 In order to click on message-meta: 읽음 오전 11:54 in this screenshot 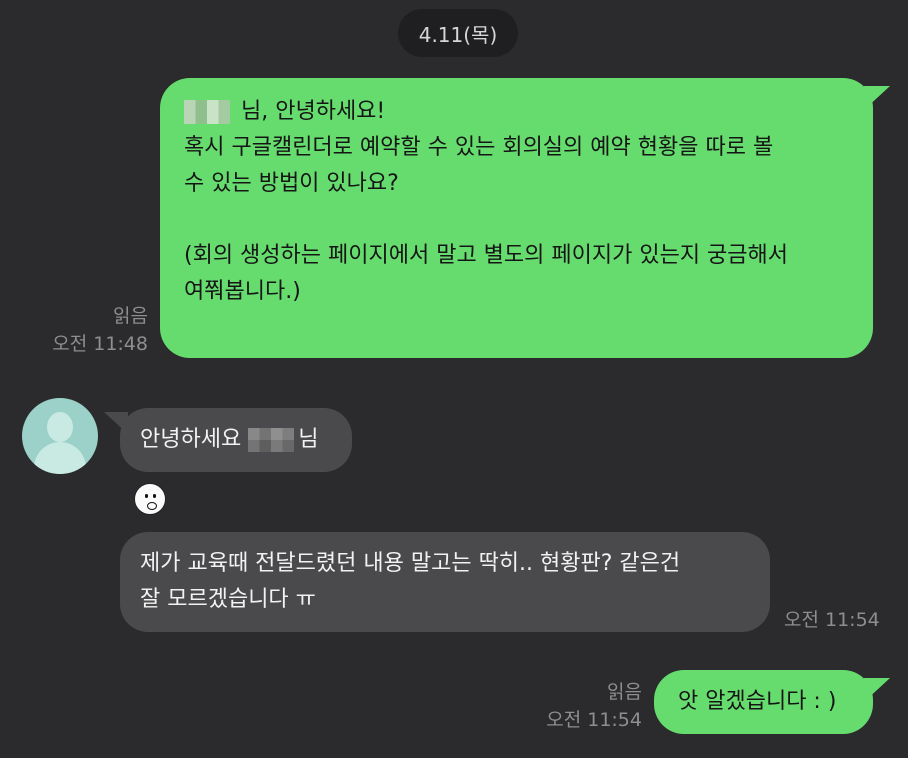, I will do `click(594, 706)`.